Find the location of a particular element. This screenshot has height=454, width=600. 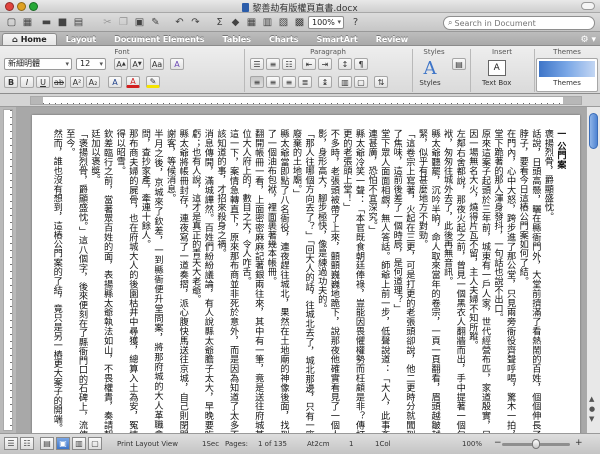

zoom-in-icon: + is located at coordinates (579, 443).